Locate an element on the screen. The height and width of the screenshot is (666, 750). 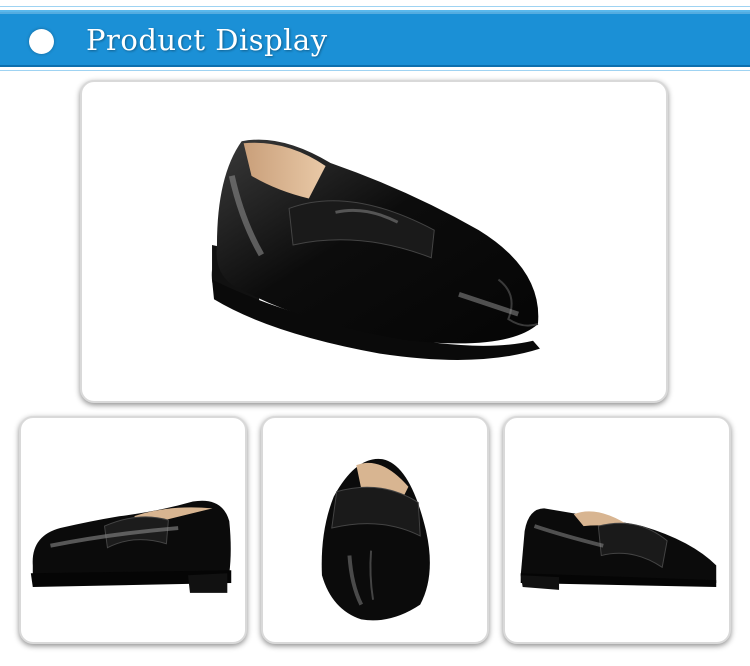
thumbnail-angled-view is located at coordinates (617, 530).